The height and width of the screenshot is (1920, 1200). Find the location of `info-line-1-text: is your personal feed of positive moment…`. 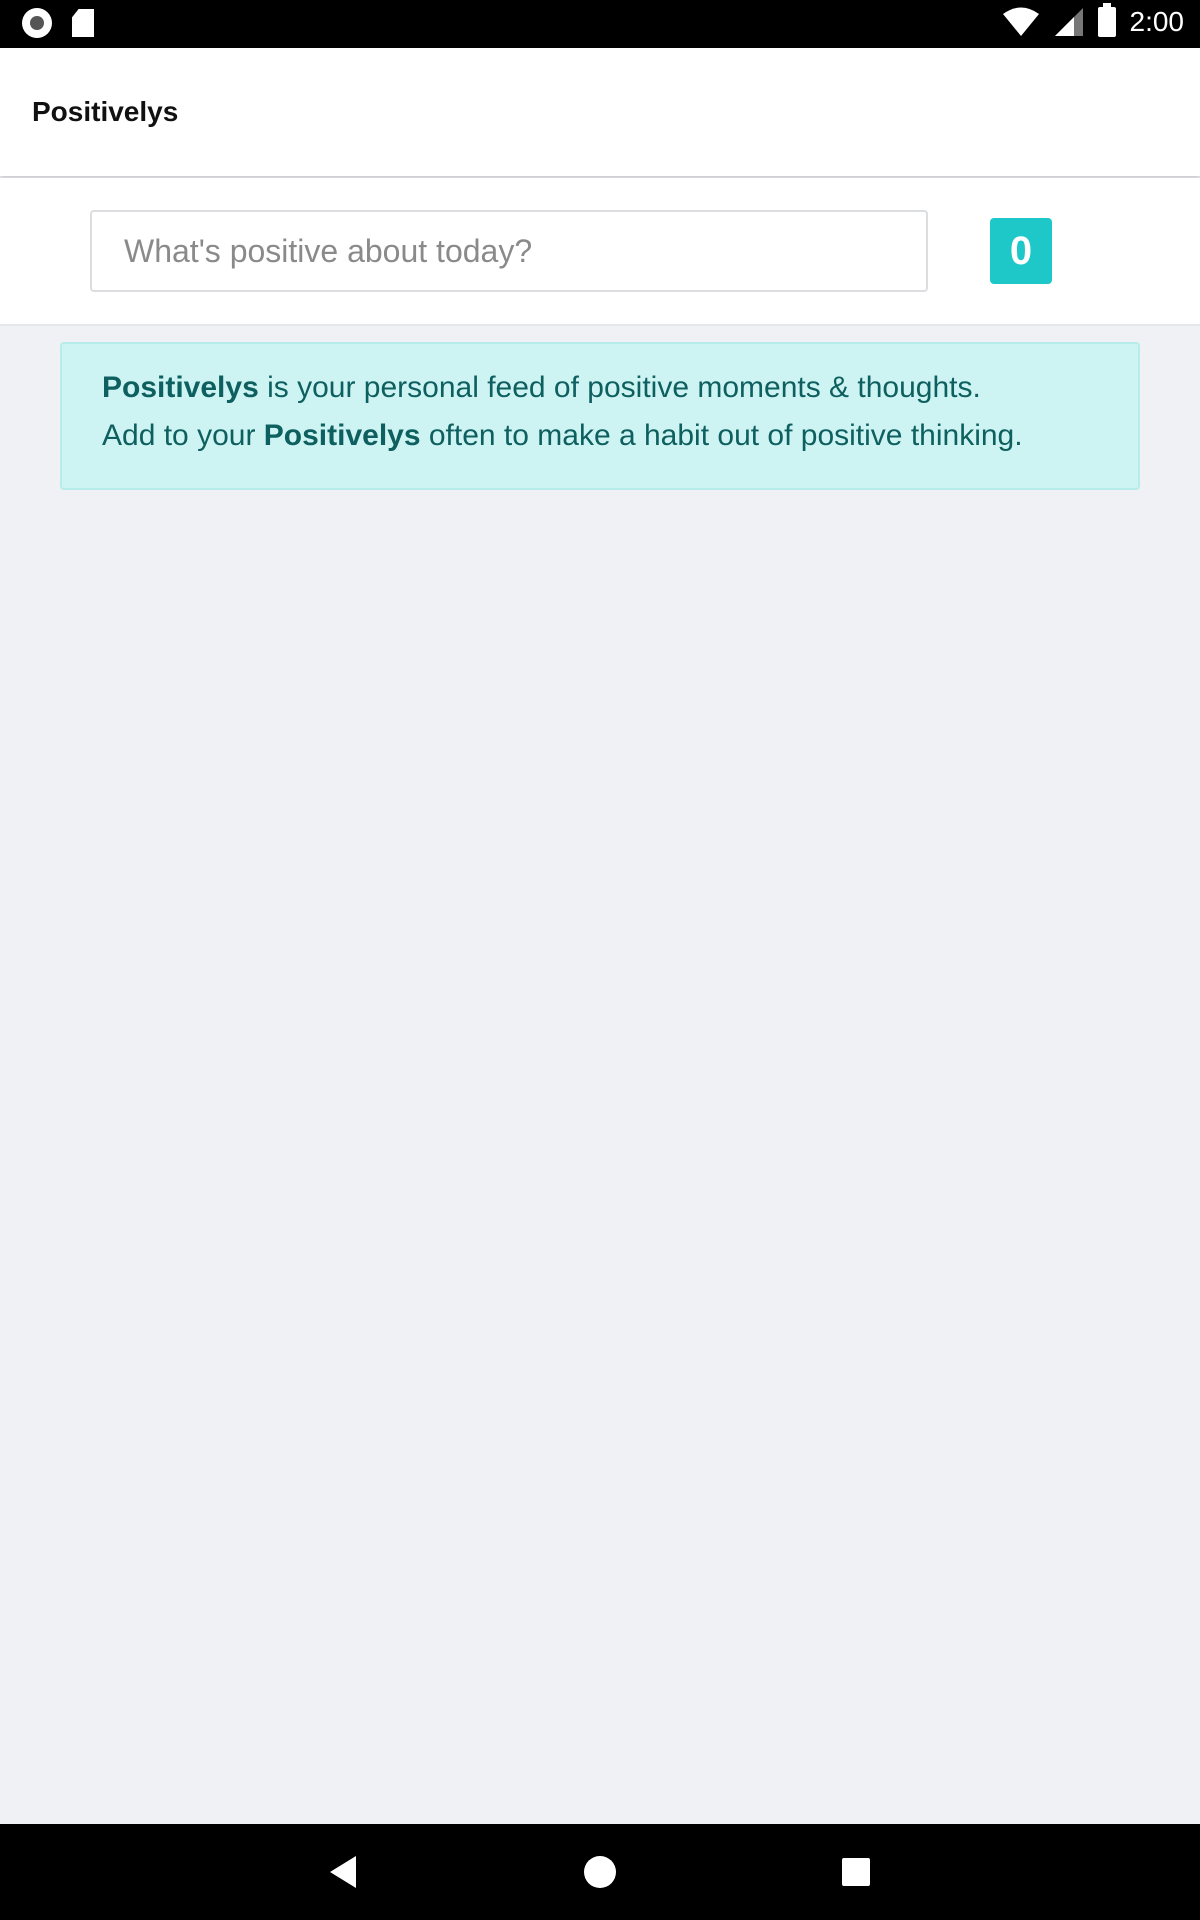

info-line-1-text: is your personal feed of positive moment… is located at coordinates (619, 387).